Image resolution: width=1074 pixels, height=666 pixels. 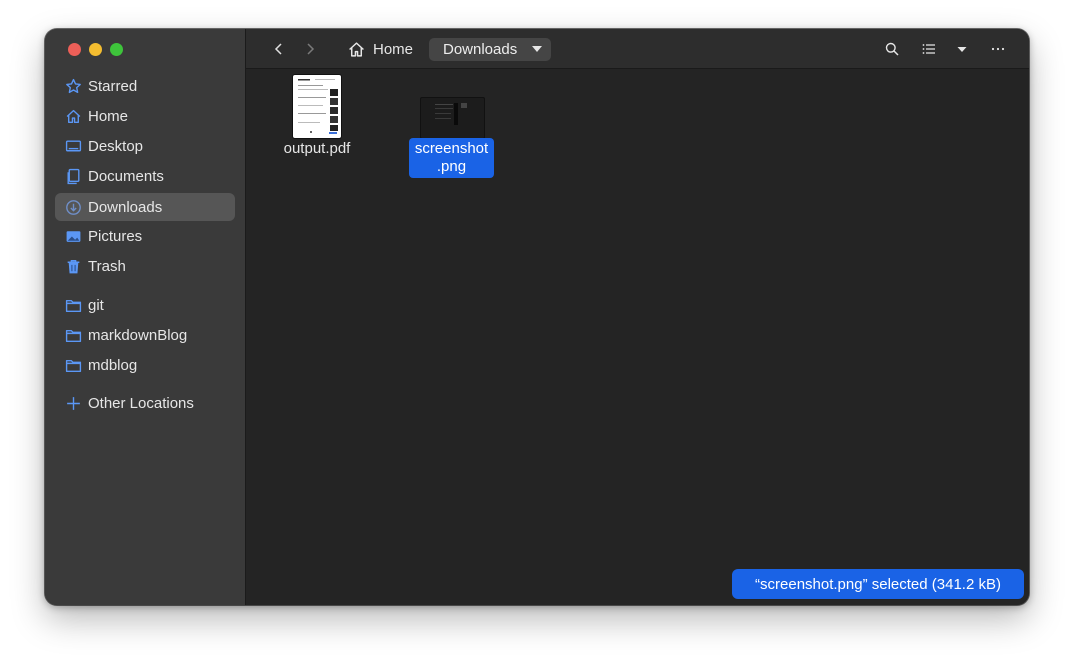 I want to click on chevron-left-icon, so click(x=278, y=49).